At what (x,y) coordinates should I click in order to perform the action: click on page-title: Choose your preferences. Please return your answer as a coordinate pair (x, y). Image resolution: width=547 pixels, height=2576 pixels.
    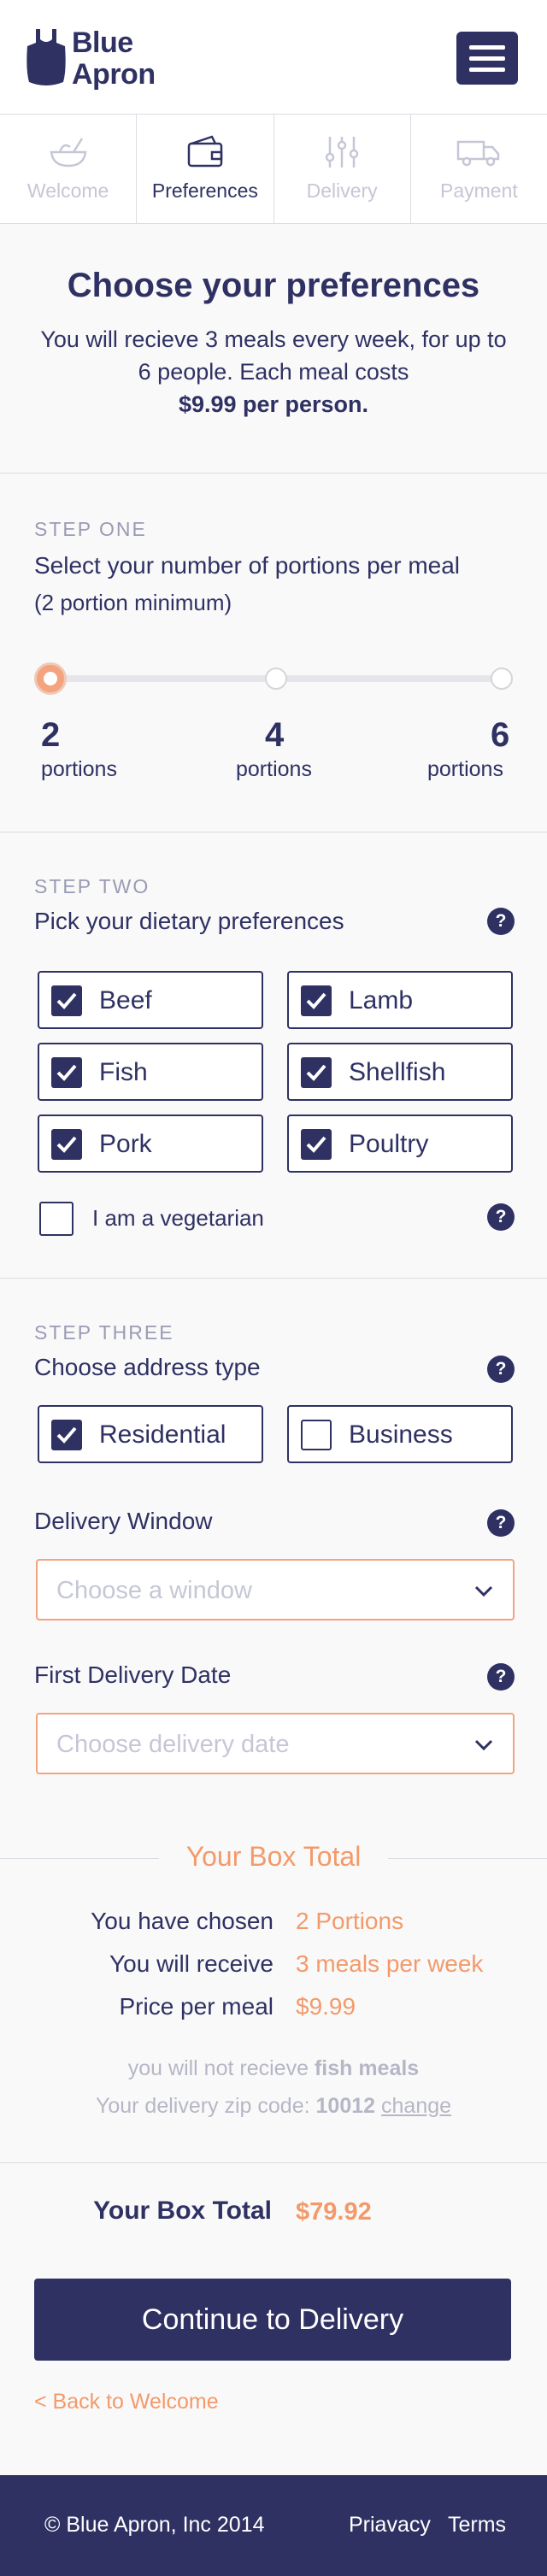
    Looking at the image, I should click on (273, 285).